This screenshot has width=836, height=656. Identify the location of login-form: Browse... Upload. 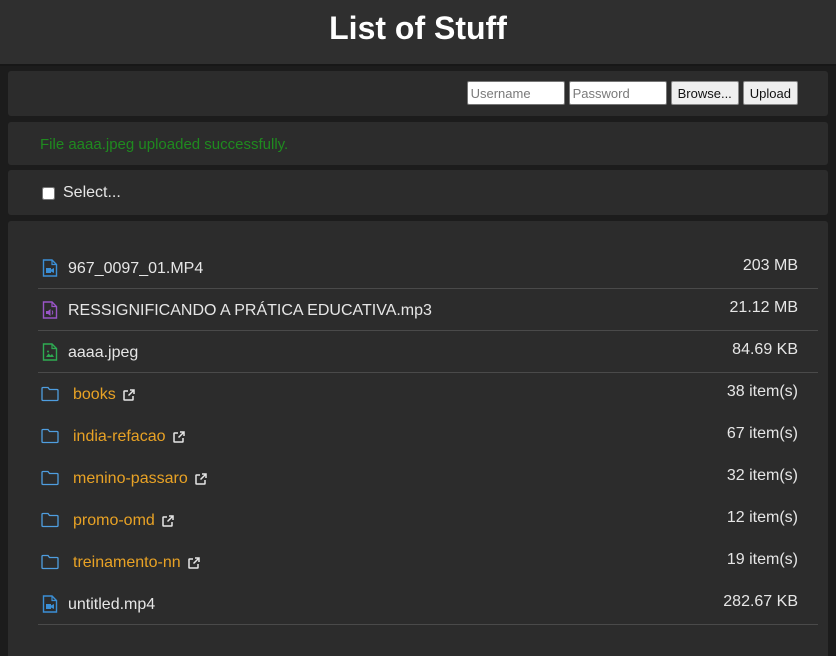
(632, 93).